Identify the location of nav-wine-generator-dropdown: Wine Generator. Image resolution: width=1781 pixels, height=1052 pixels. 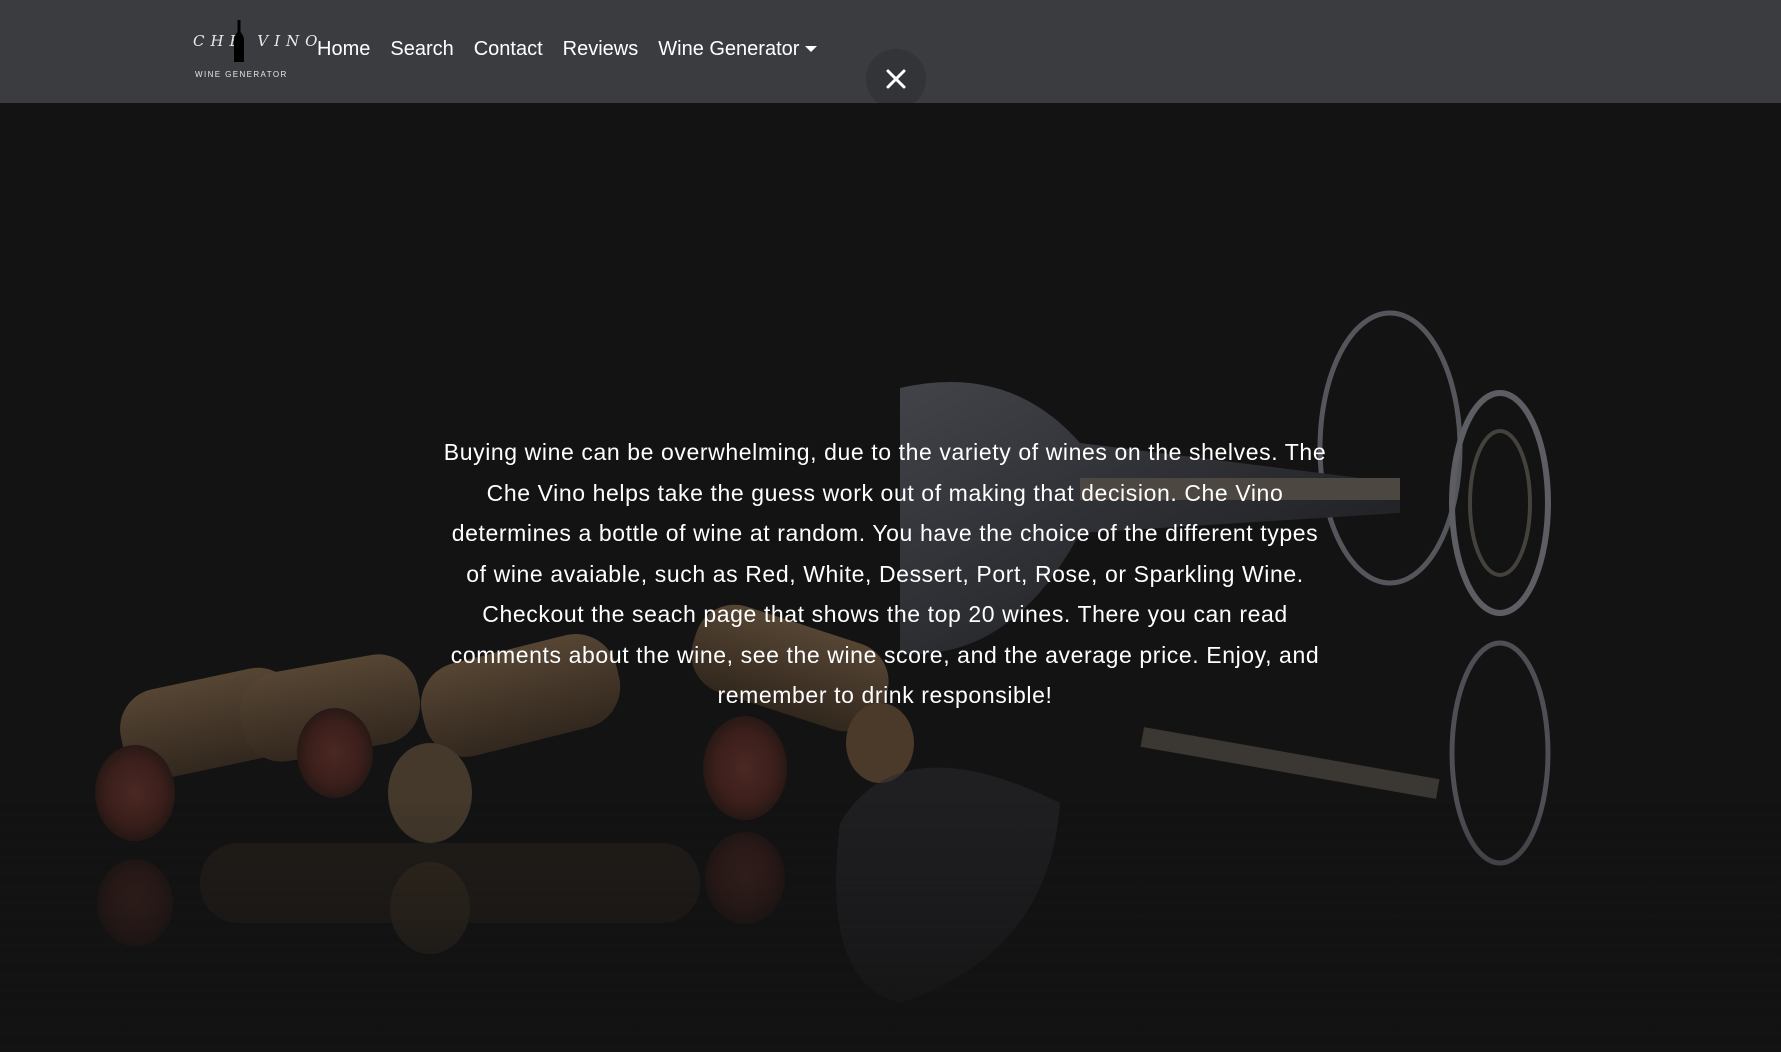
(738, 49).